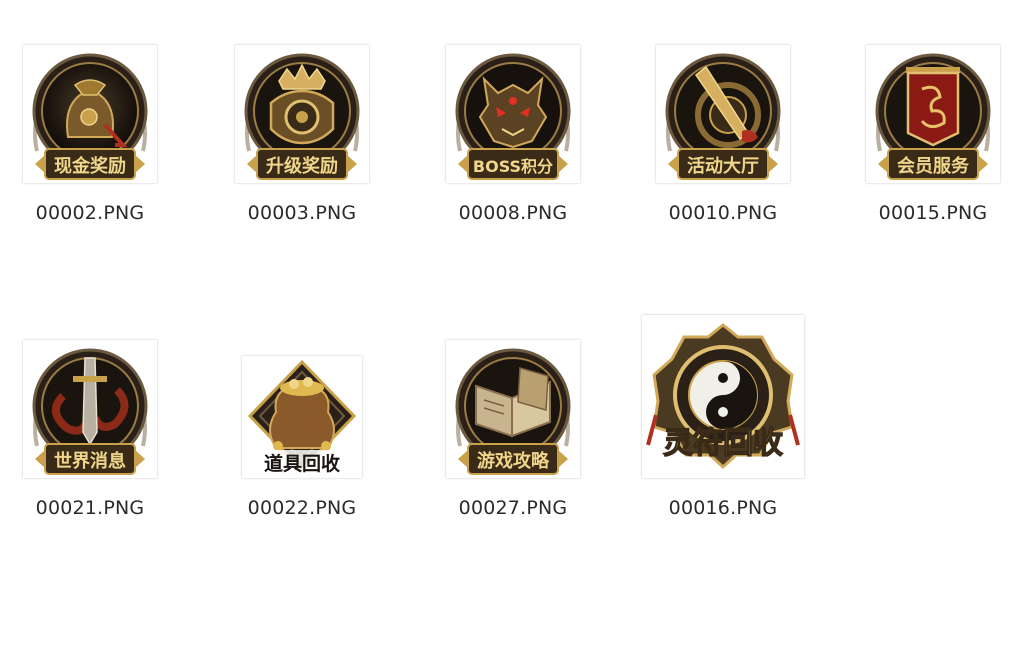 The width and height of the screenshot is (1024, 668). I want to click on thumbnail: BOSS积分, so click(513, 114).